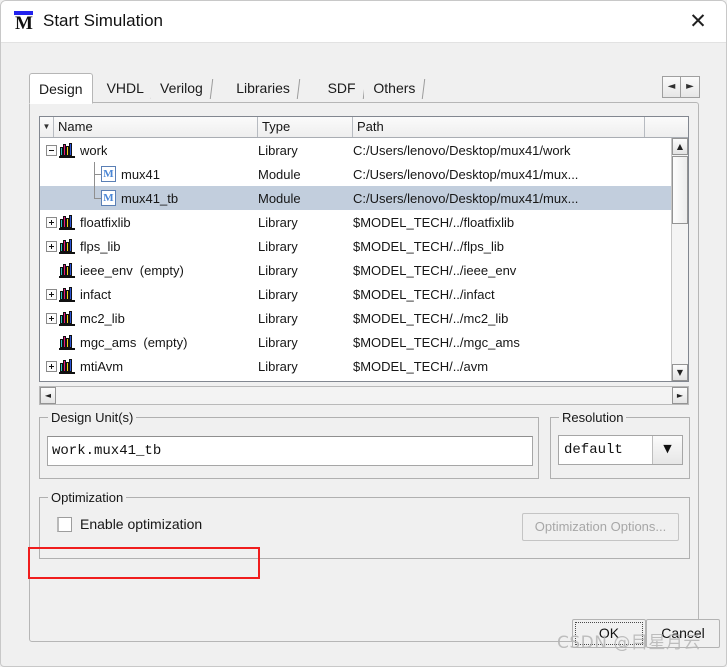  I want to click on column-header-spacer, so click(666, 127).